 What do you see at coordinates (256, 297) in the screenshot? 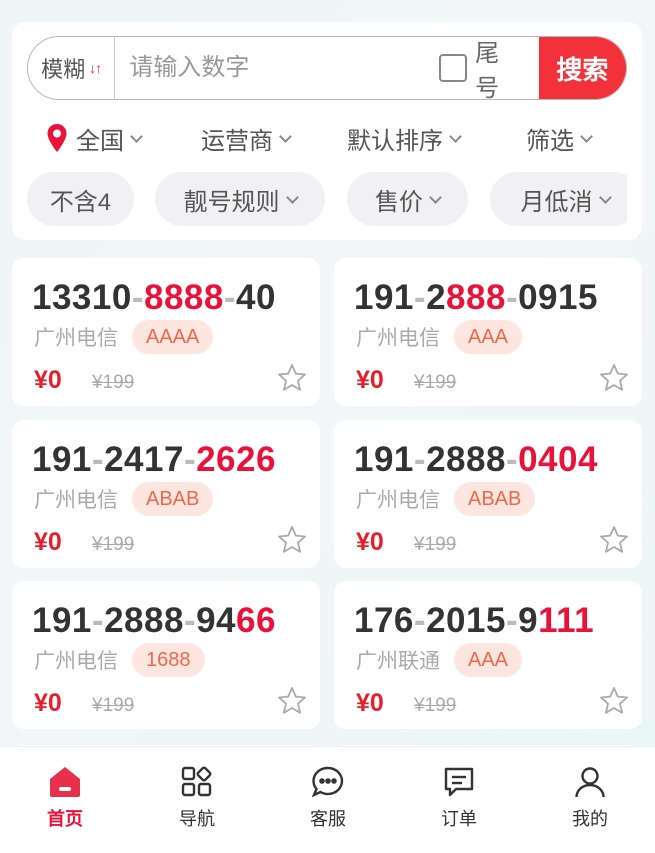
I see `phone-number-segment: 40` at bounding box center [256, 297].